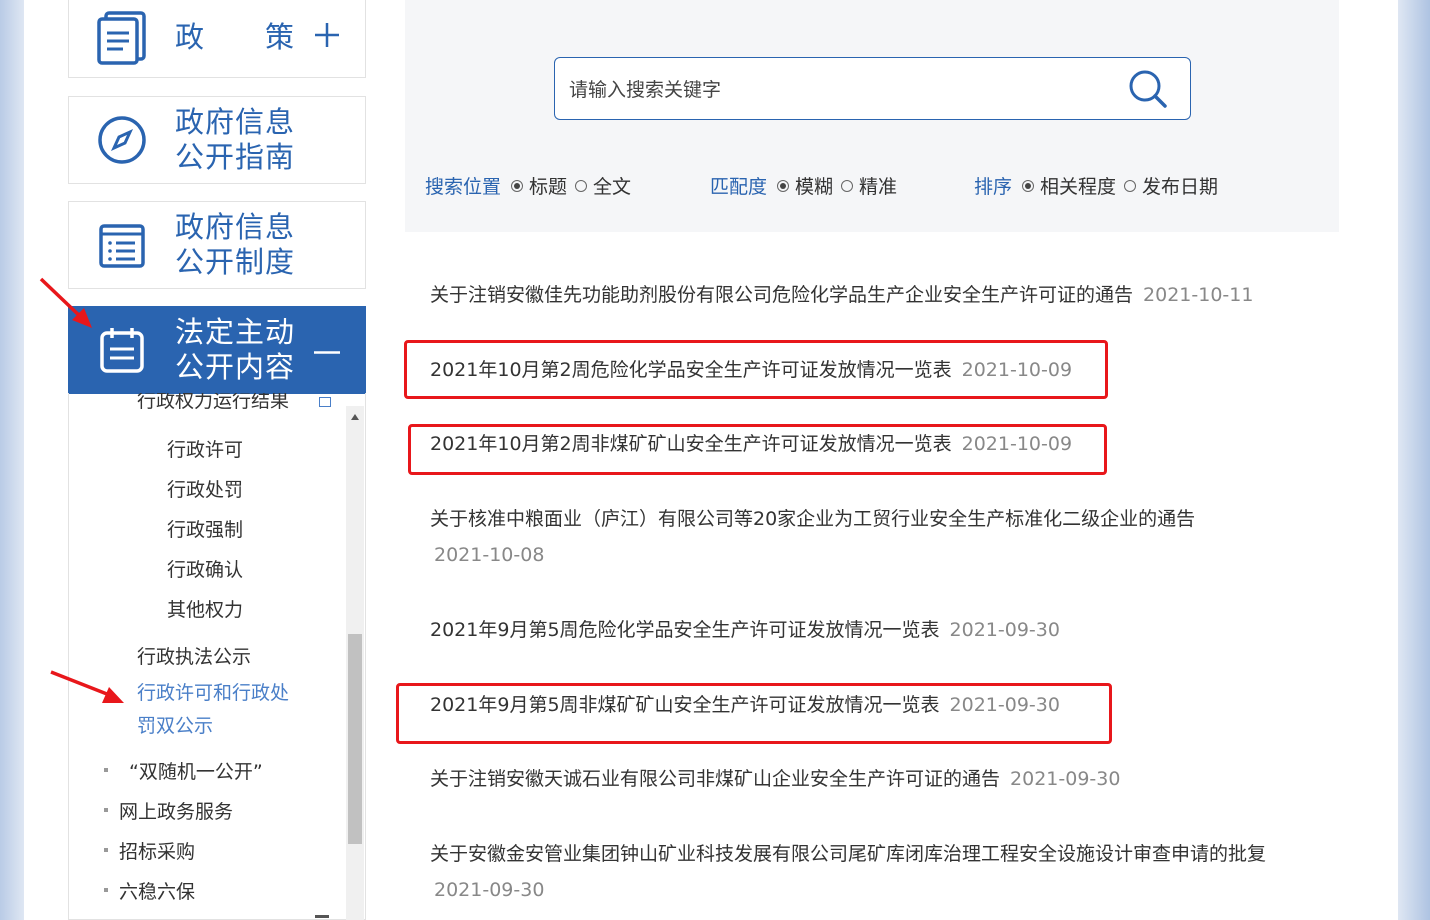 This screenshot has width=1430, height=920. I want to click on match-label: 匹配度, so click(739, 187).